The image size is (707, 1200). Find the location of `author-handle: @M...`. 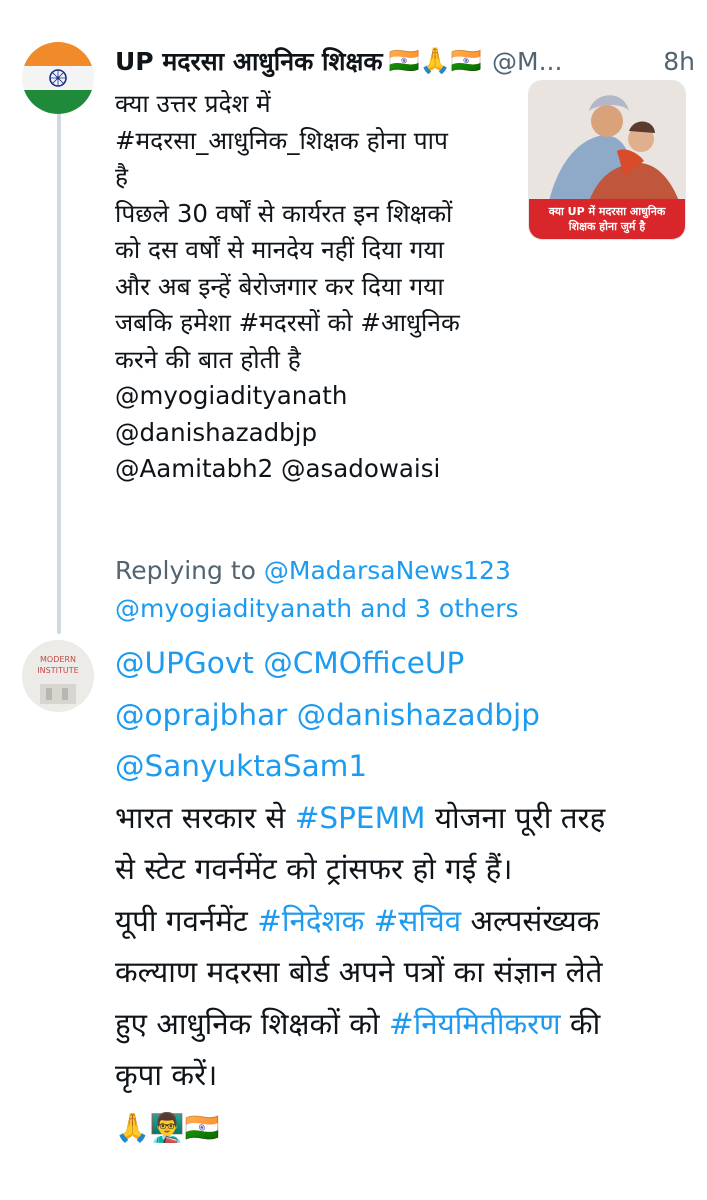

author-handle: @M... is located at coordinates (527, 61).